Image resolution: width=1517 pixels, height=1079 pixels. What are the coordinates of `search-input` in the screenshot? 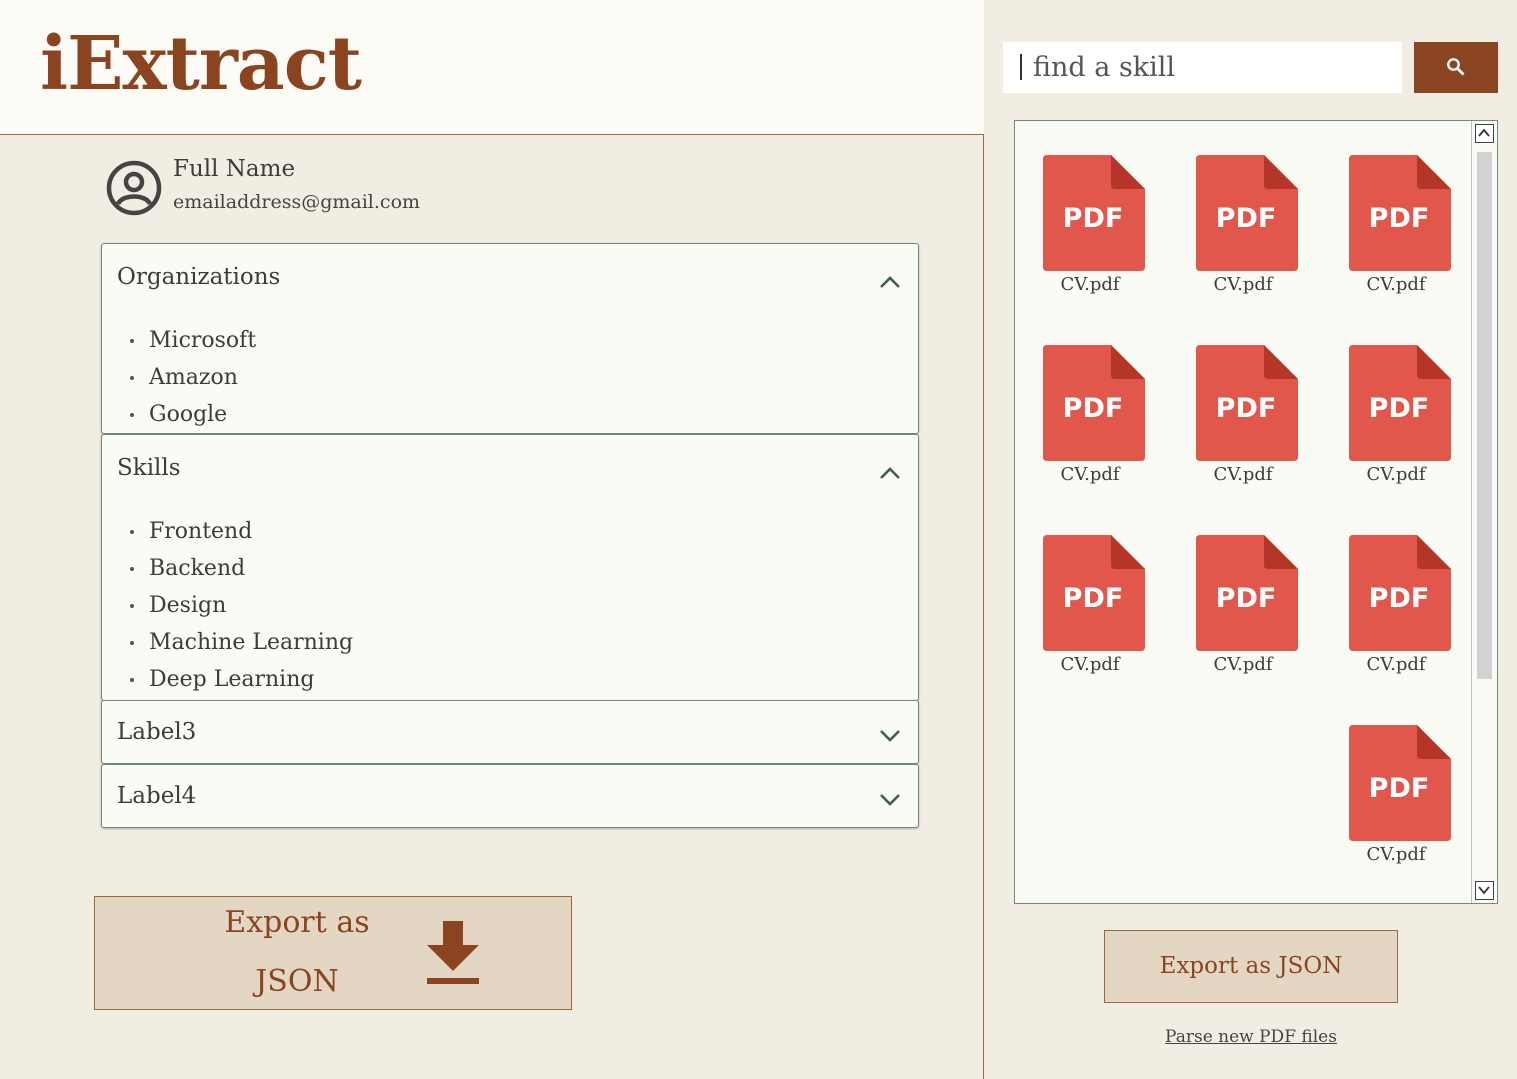 It's located at (1213, 67).